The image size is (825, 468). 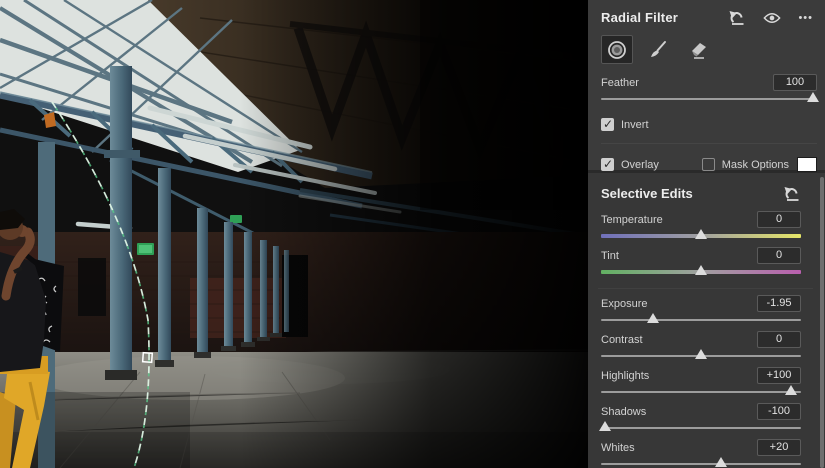 What do you see at coordinates (635, 124) in the screenshot?
I see `invert-label: Invert` at bounding box center [635, 124].